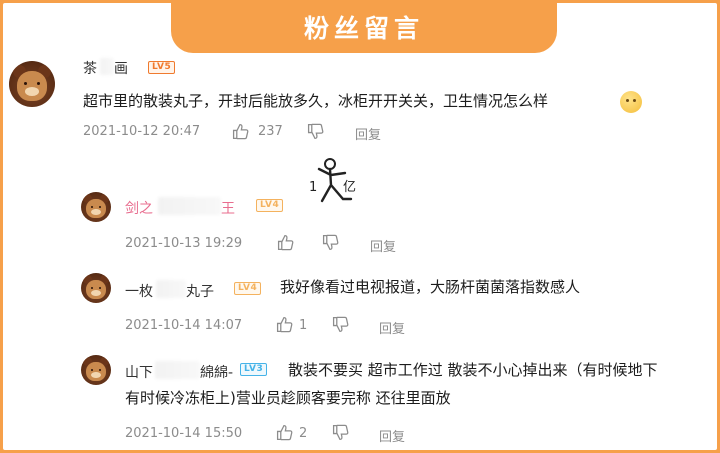 This screenshot has height=453, width=720. Describe the element at coordinates (90, 68) in the screenshot. I see `username: 茶` at that location.